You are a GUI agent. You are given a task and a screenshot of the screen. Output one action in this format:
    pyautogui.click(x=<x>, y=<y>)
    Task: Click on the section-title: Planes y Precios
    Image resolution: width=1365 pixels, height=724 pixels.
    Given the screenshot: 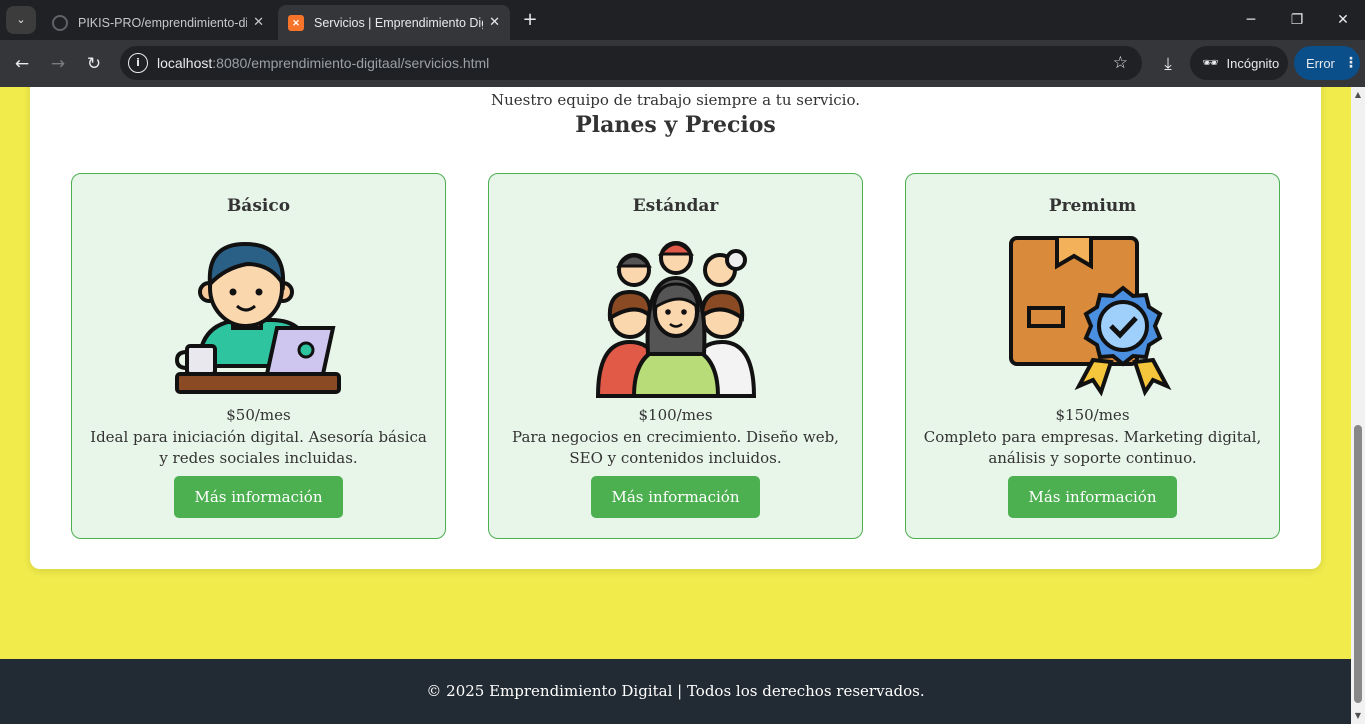 What is the action you would take?
    pyautogui.click(x=675, y=125)
    